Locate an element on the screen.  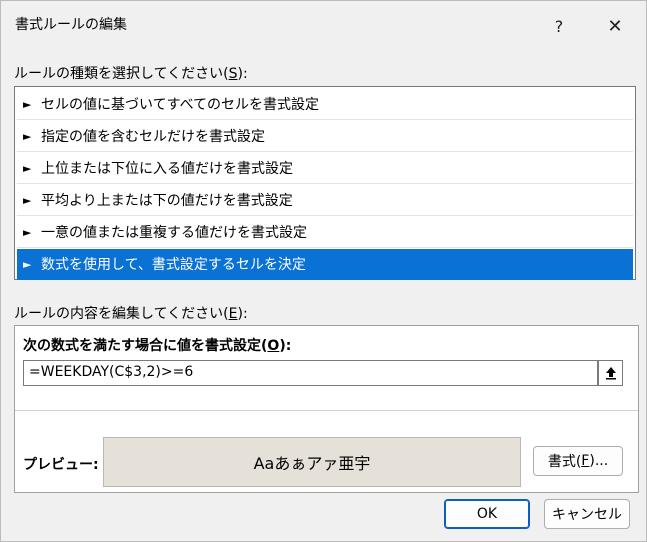
dialog-title: 書式ルールの編集 is located at coordinates (71, 25).